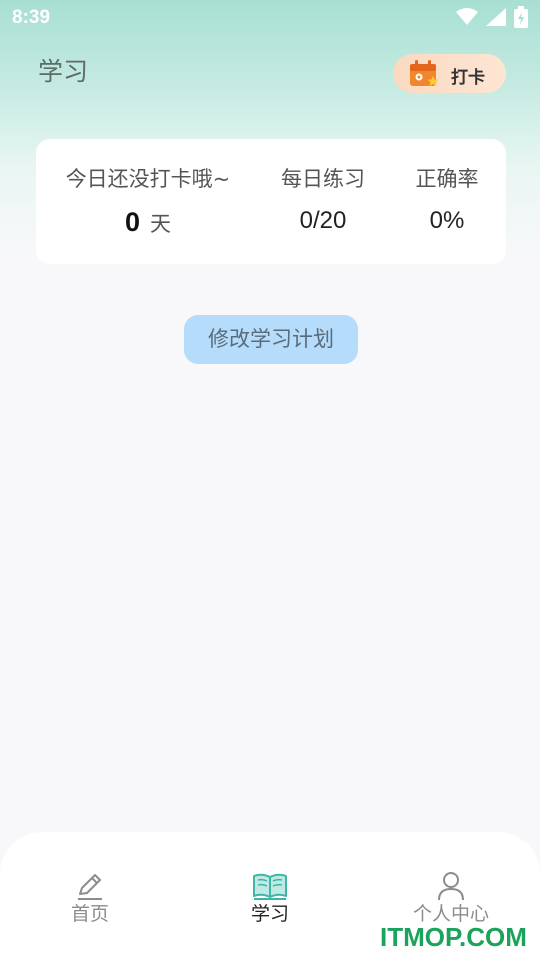  I want to click on nav-item-home: 首页, so click(90, 898).